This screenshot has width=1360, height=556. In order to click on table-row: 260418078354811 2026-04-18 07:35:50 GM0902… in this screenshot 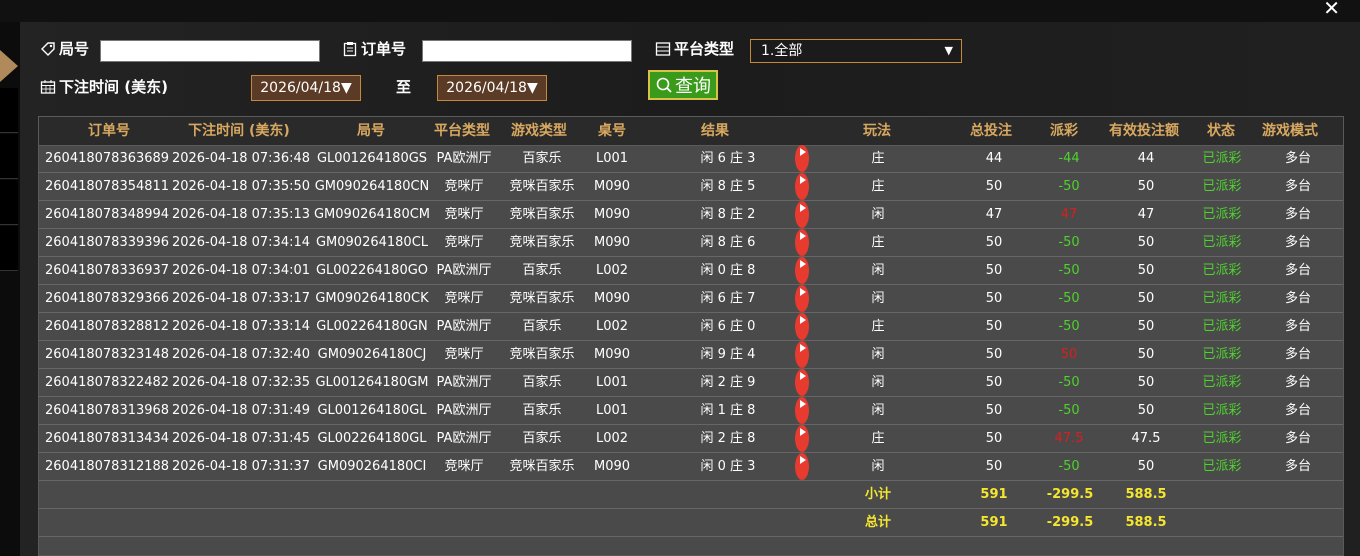, I will do `click(691, 187)`.